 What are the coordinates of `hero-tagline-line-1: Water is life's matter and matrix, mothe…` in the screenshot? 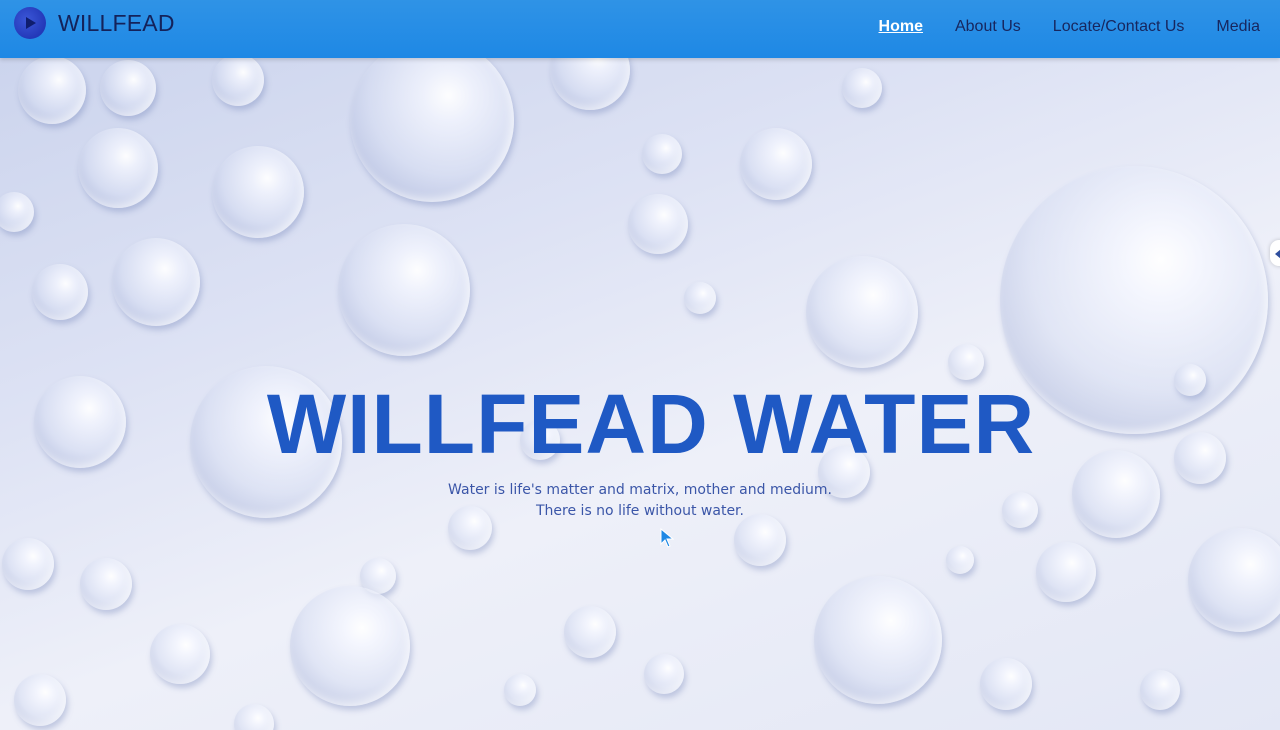 It's located at (640, 490).